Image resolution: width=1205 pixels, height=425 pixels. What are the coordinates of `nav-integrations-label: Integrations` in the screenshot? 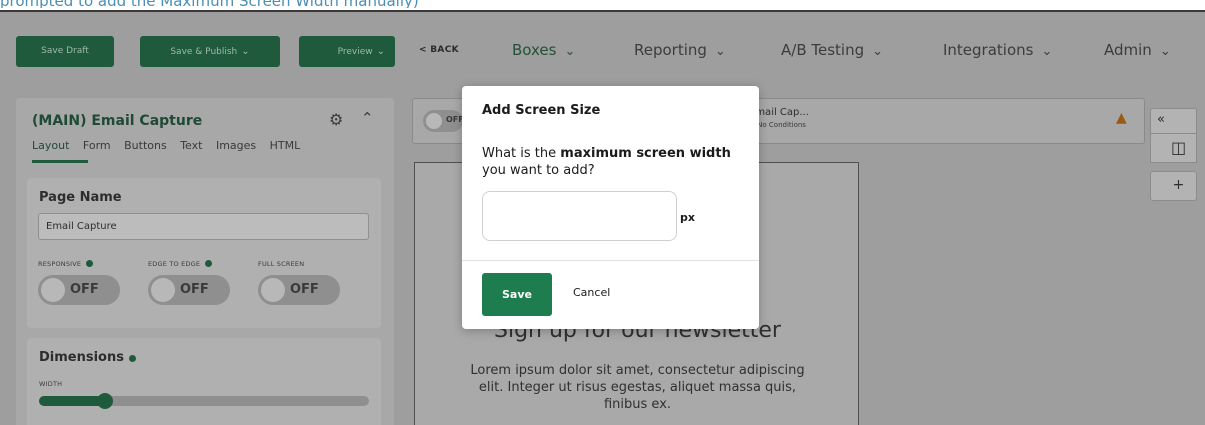 It's located at (988, 50).